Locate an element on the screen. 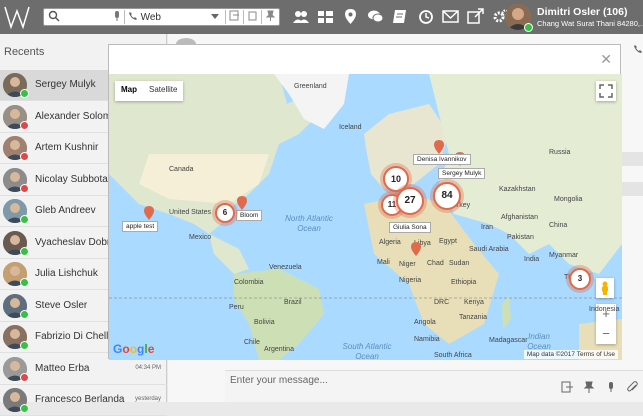  google-logo: Google is located at coordinates (134, 349).